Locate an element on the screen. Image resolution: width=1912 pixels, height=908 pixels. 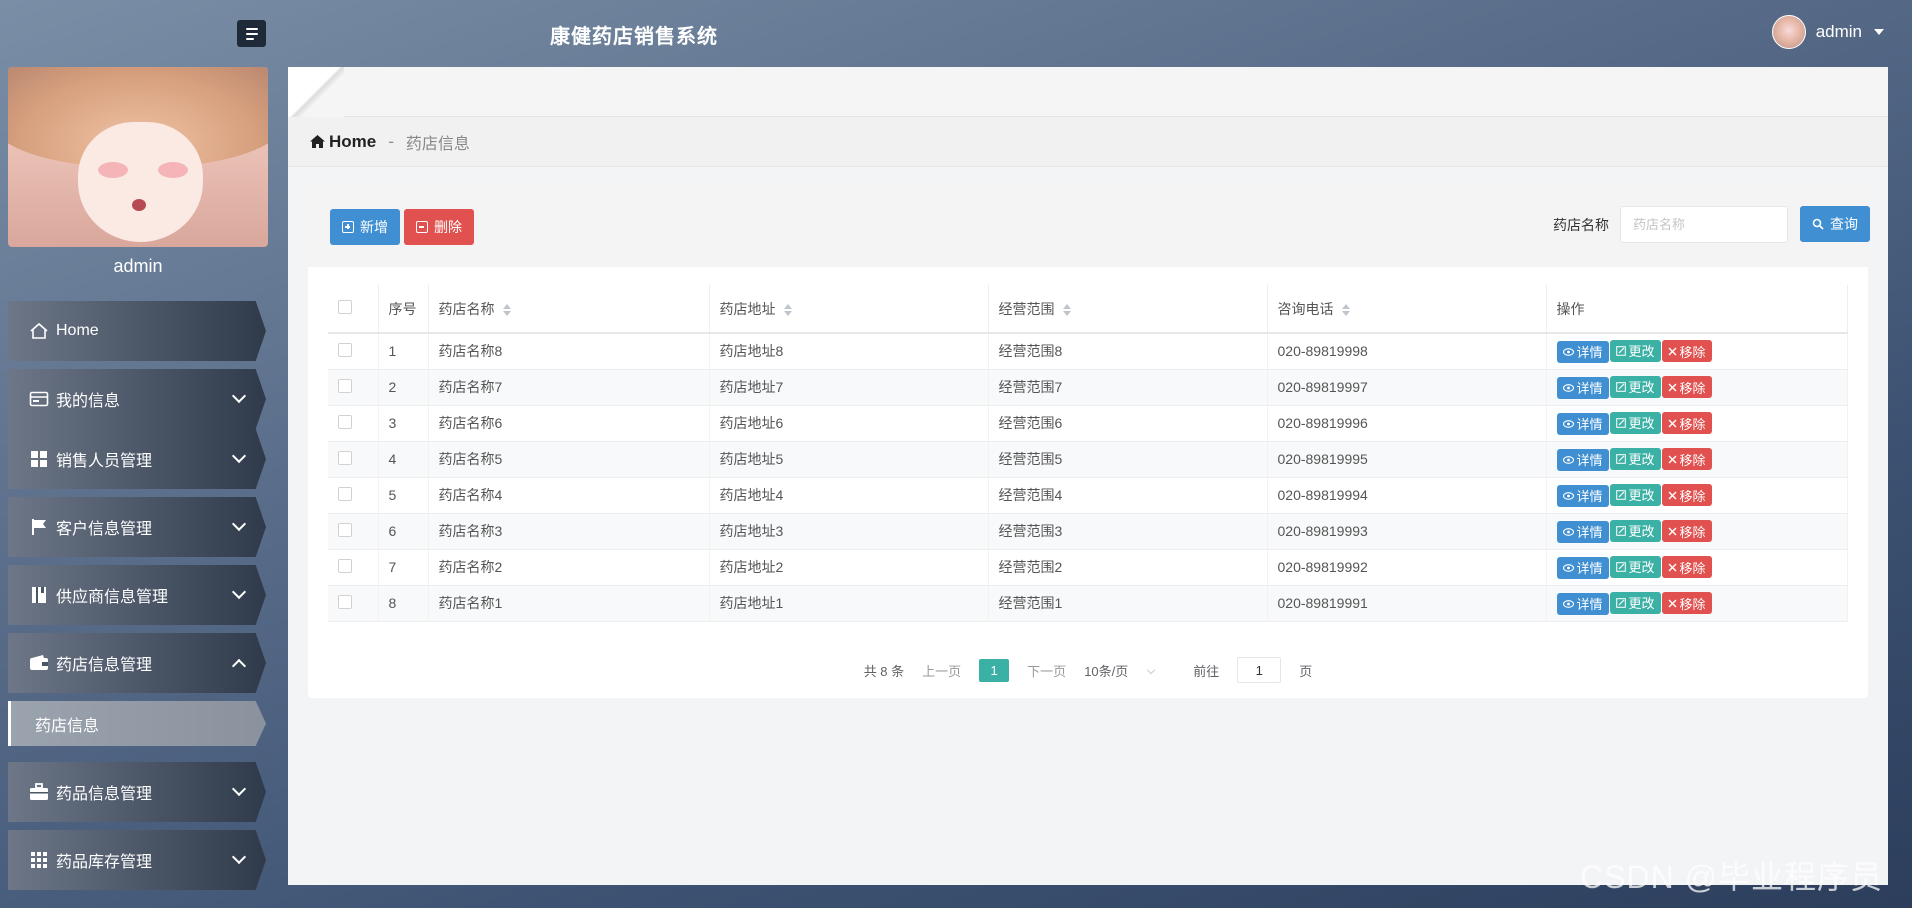
search-icon is located at coordinates (1818, 224).